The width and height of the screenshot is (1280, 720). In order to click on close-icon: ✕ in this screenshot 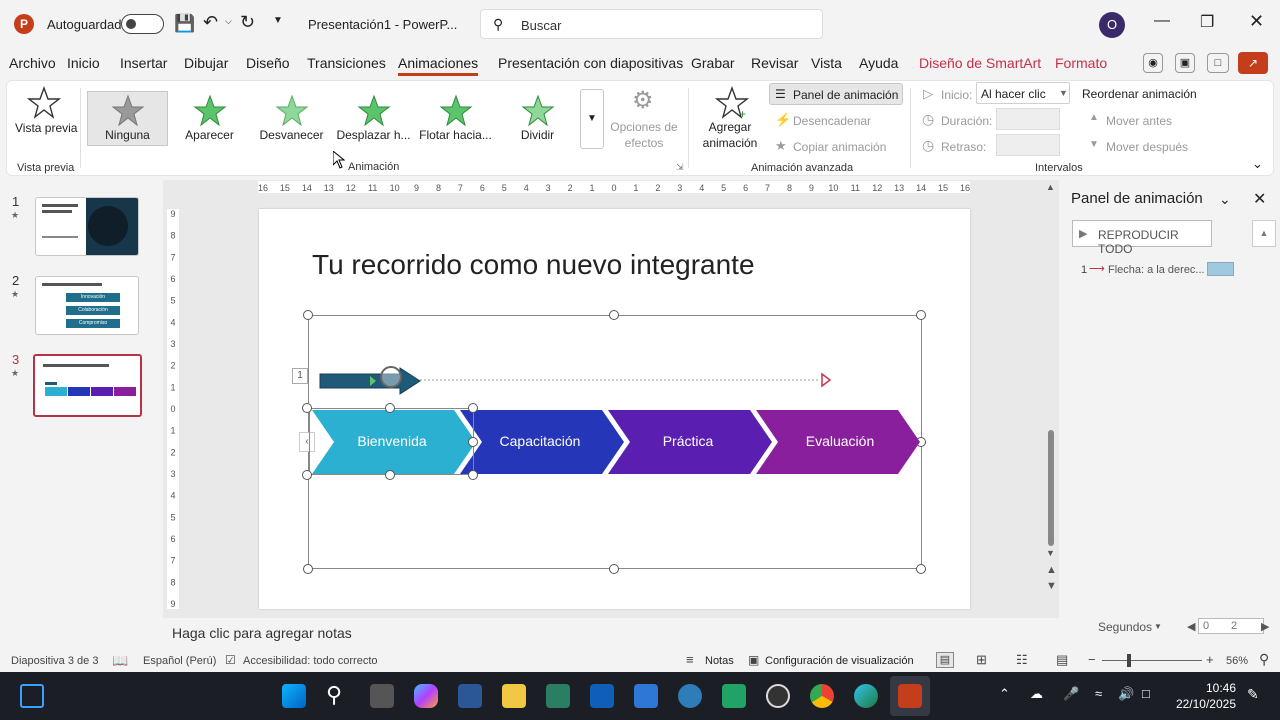, I will do `click(1256, 21)`.